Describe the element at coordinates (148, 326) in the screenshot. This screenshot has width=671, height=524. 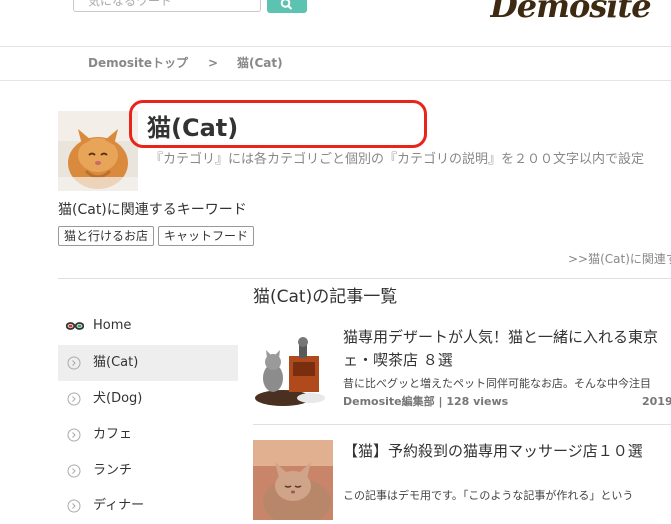
I see `sidebar-item-home: Home` at that location.